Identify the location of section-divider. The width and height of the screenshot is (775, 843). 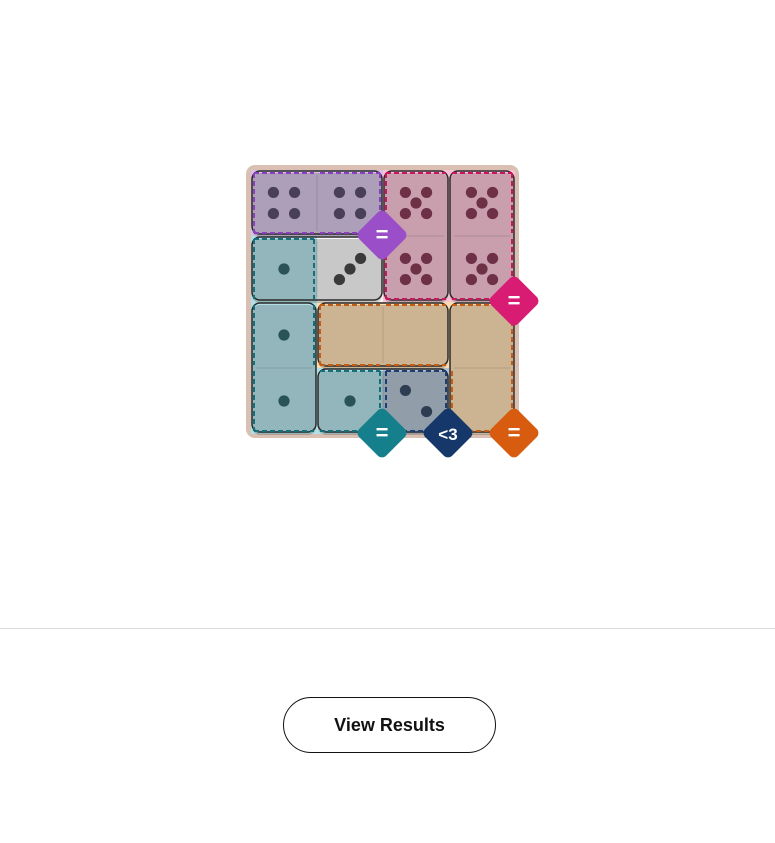
(387, 628).